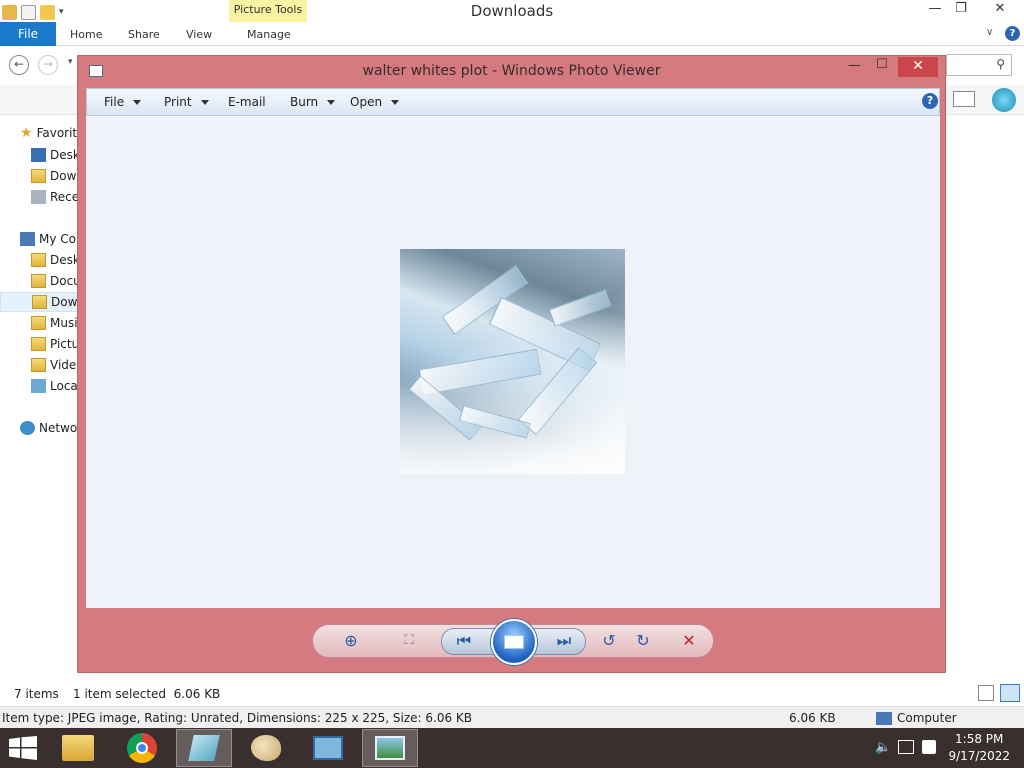 Image resolution: width=1024 pixels, height=768 pixels. I want to click on search-box: ⚲, so click(979, 65).